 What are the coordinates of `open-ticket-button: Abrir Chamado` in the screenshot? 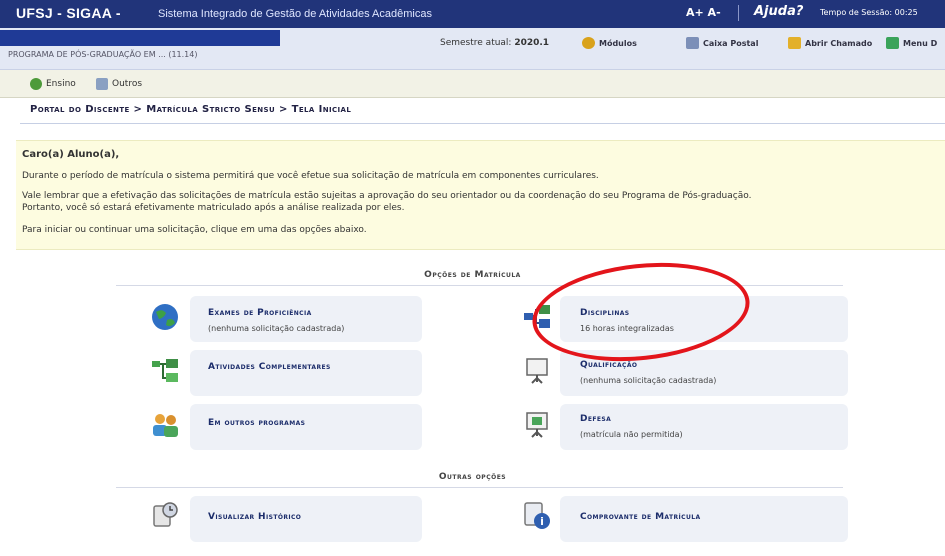 It's located at (830, 43).